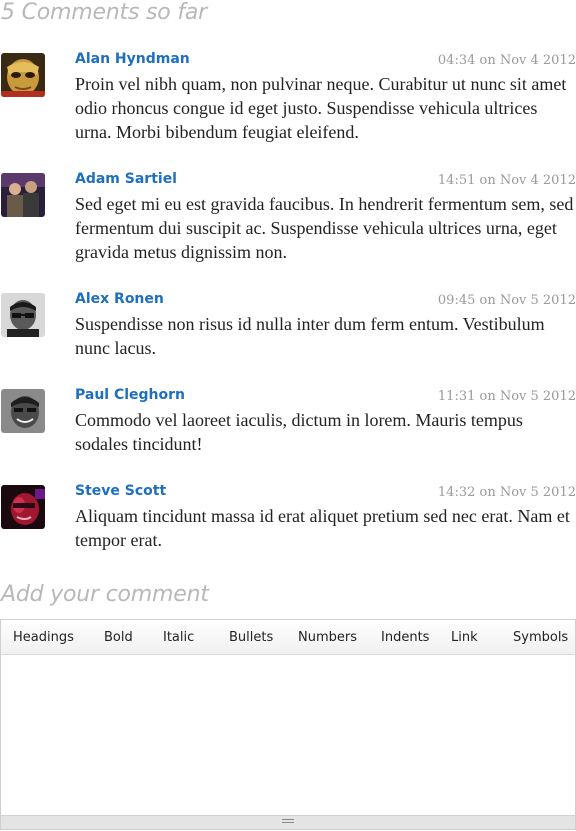 This screenshot has width=576, height=831. What do you see at coordinates (464, 637) in the screenshot?
I see `link-button: Link` at bounding box center [464, 637].